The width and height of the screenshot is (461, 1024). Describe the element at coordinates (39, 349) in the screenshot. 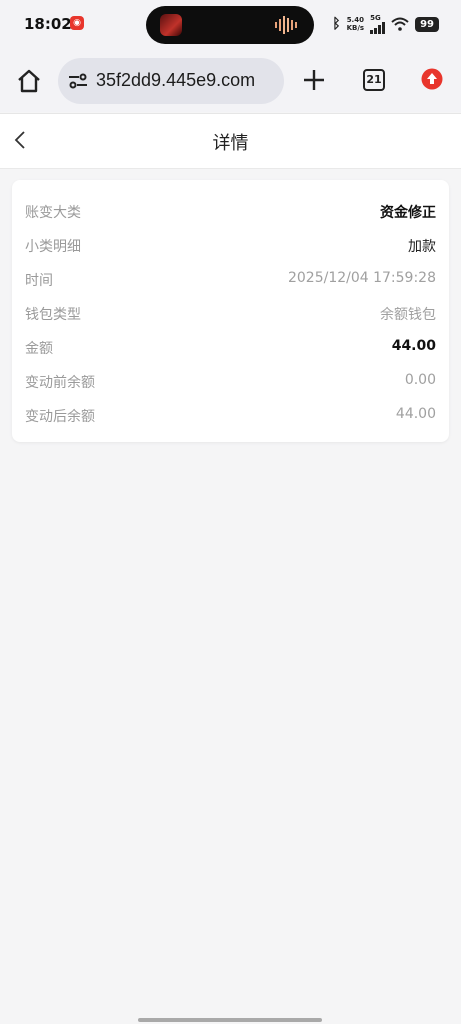

I see `detail-label: 金额` at that location.